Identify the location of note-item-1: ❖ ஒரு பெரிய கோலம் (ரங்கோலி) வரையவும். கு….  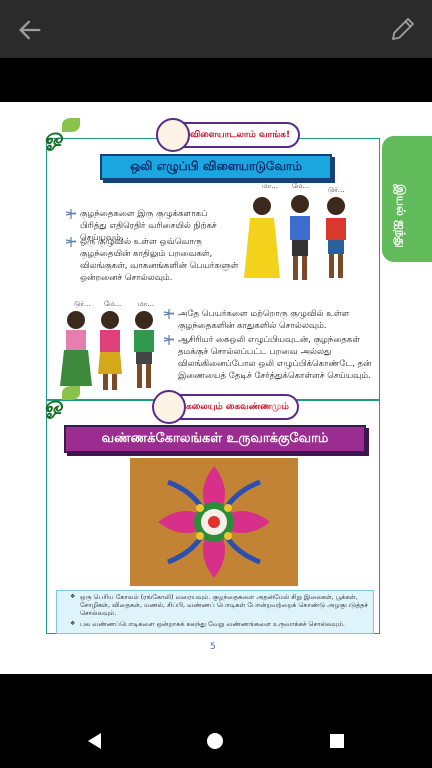
(219, 605).